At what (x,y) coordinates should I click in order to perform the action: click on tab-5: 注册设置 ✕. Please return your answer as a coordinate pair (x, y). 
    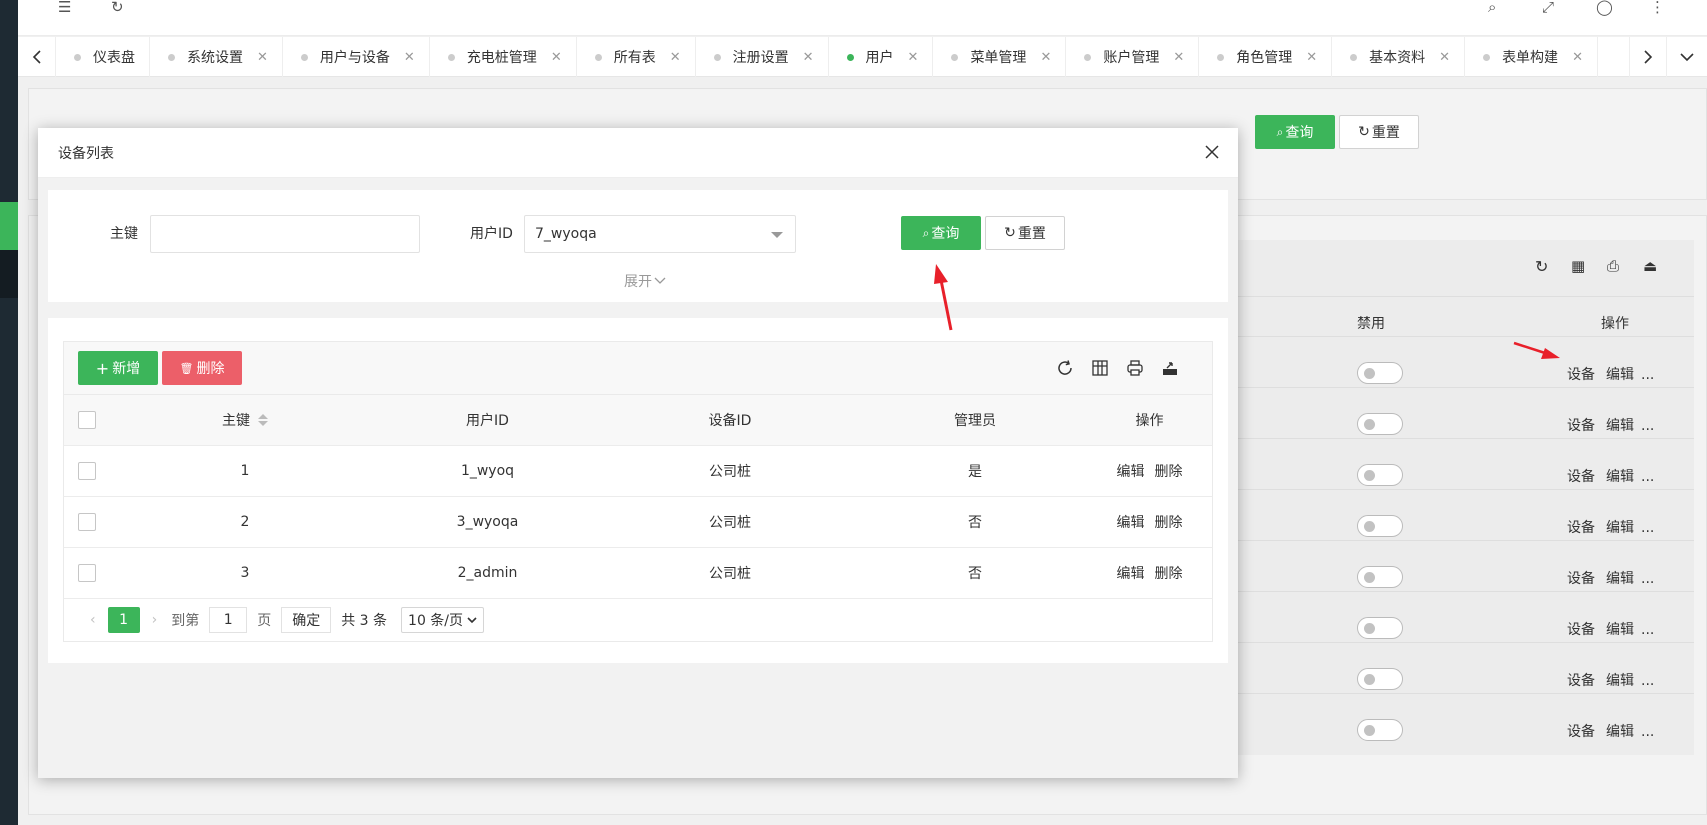
    Looking at the image, I should click on (762, 57).